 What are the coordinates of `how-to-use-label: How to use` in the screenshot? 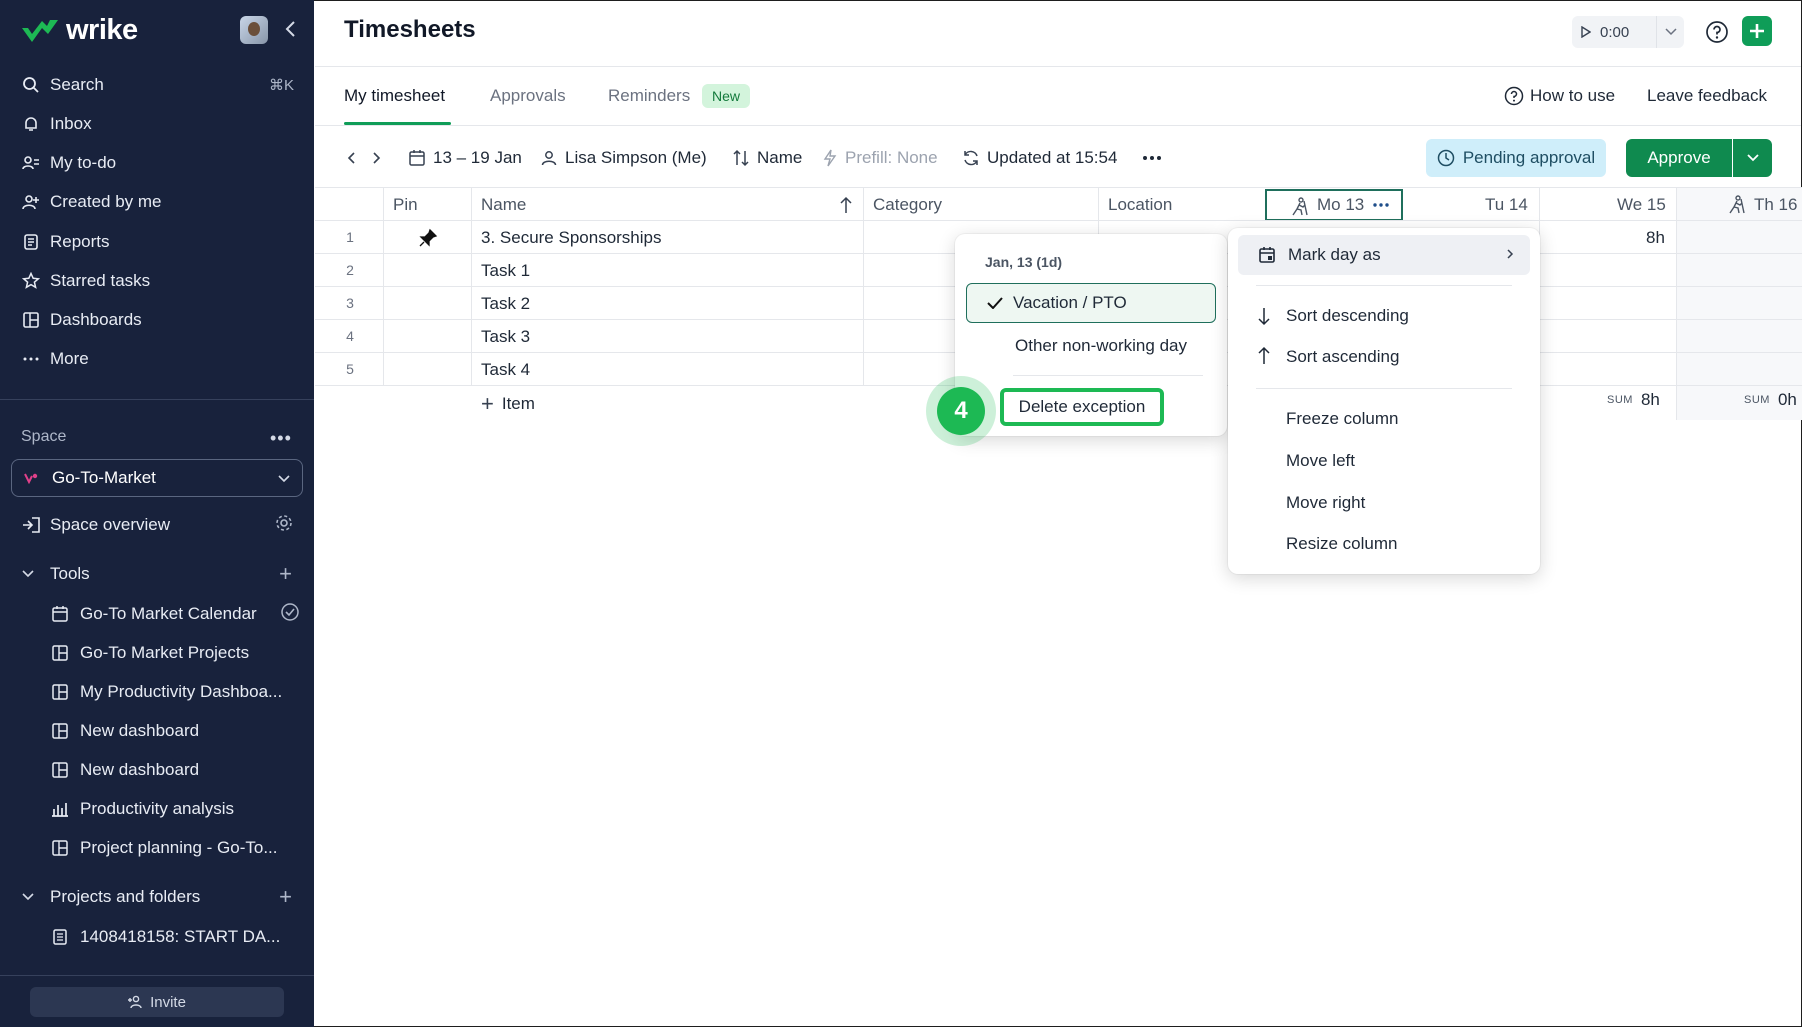 It's located at (1573, 95).